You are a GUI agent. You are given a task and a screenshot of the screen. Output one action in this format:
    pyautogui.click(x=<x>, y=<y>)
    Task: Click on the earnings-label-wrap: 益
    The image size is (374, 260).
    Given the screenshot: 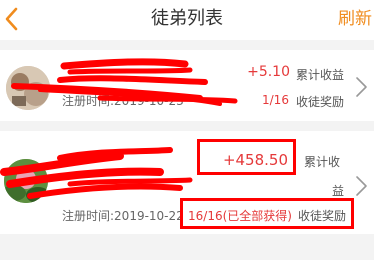 What is the action you would take?
    pyautogui.click(x=338, y=191)
    